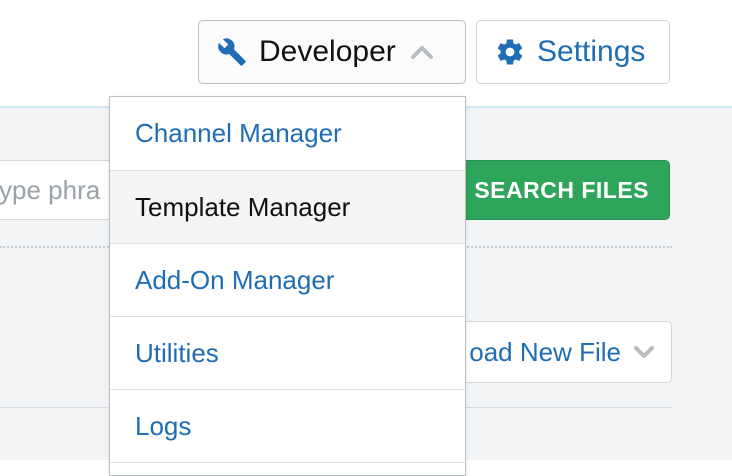 The width and height of the screenshot is (732, 476). What do you see at coordinates (177, 352) in the screenshot?
I see `menu-item-label: Utilities` at bounding box center [177, 352].